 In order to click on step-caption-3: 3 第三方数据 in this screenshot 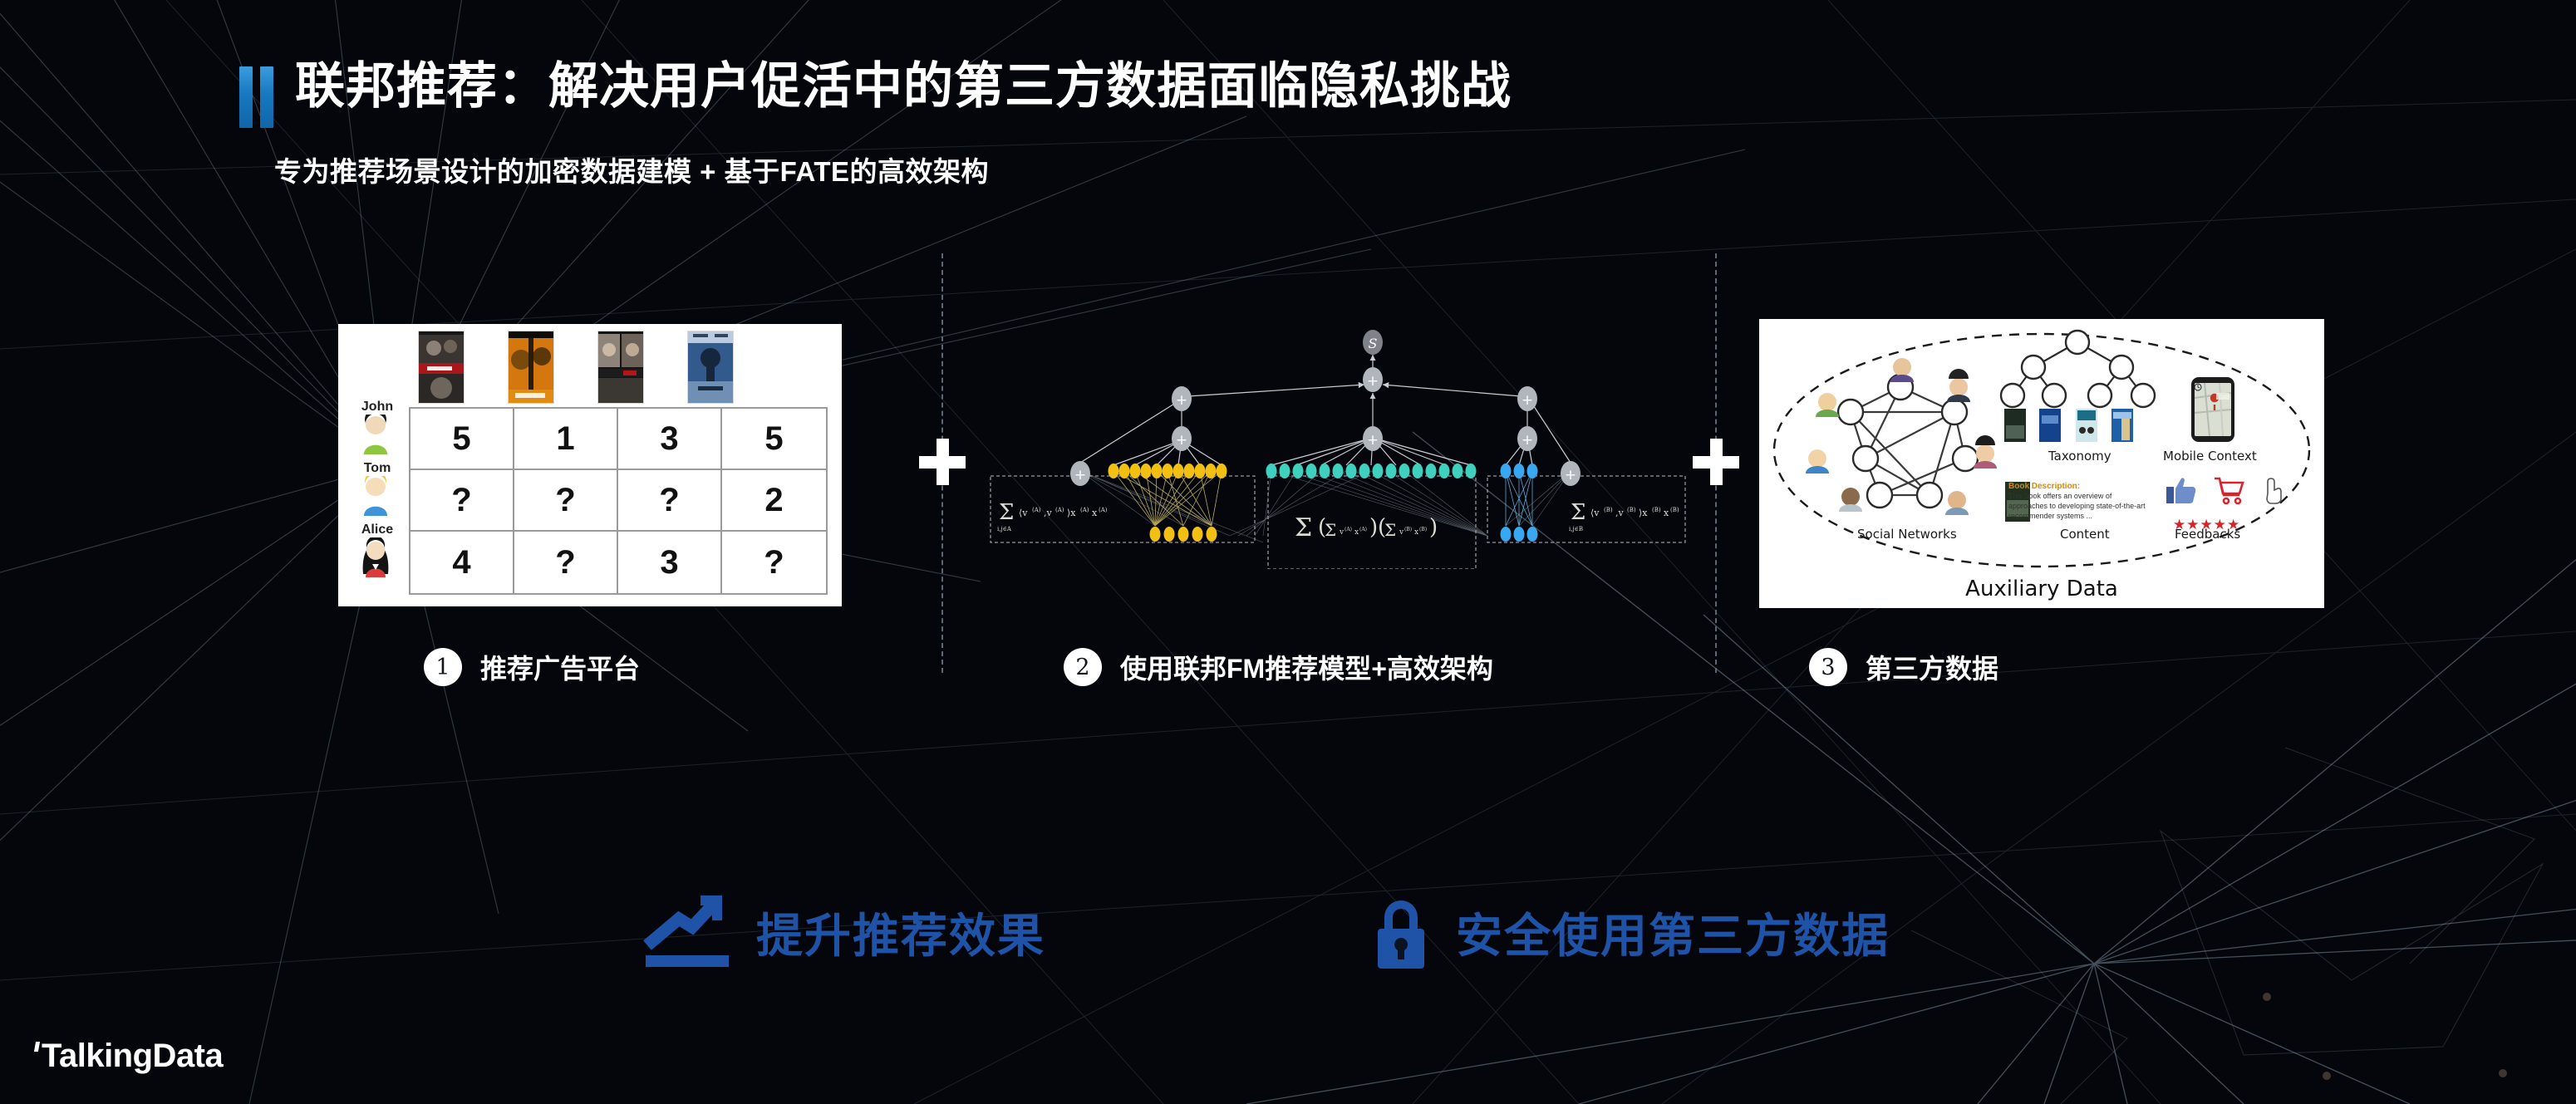, I will do `click(1903, 667)`.